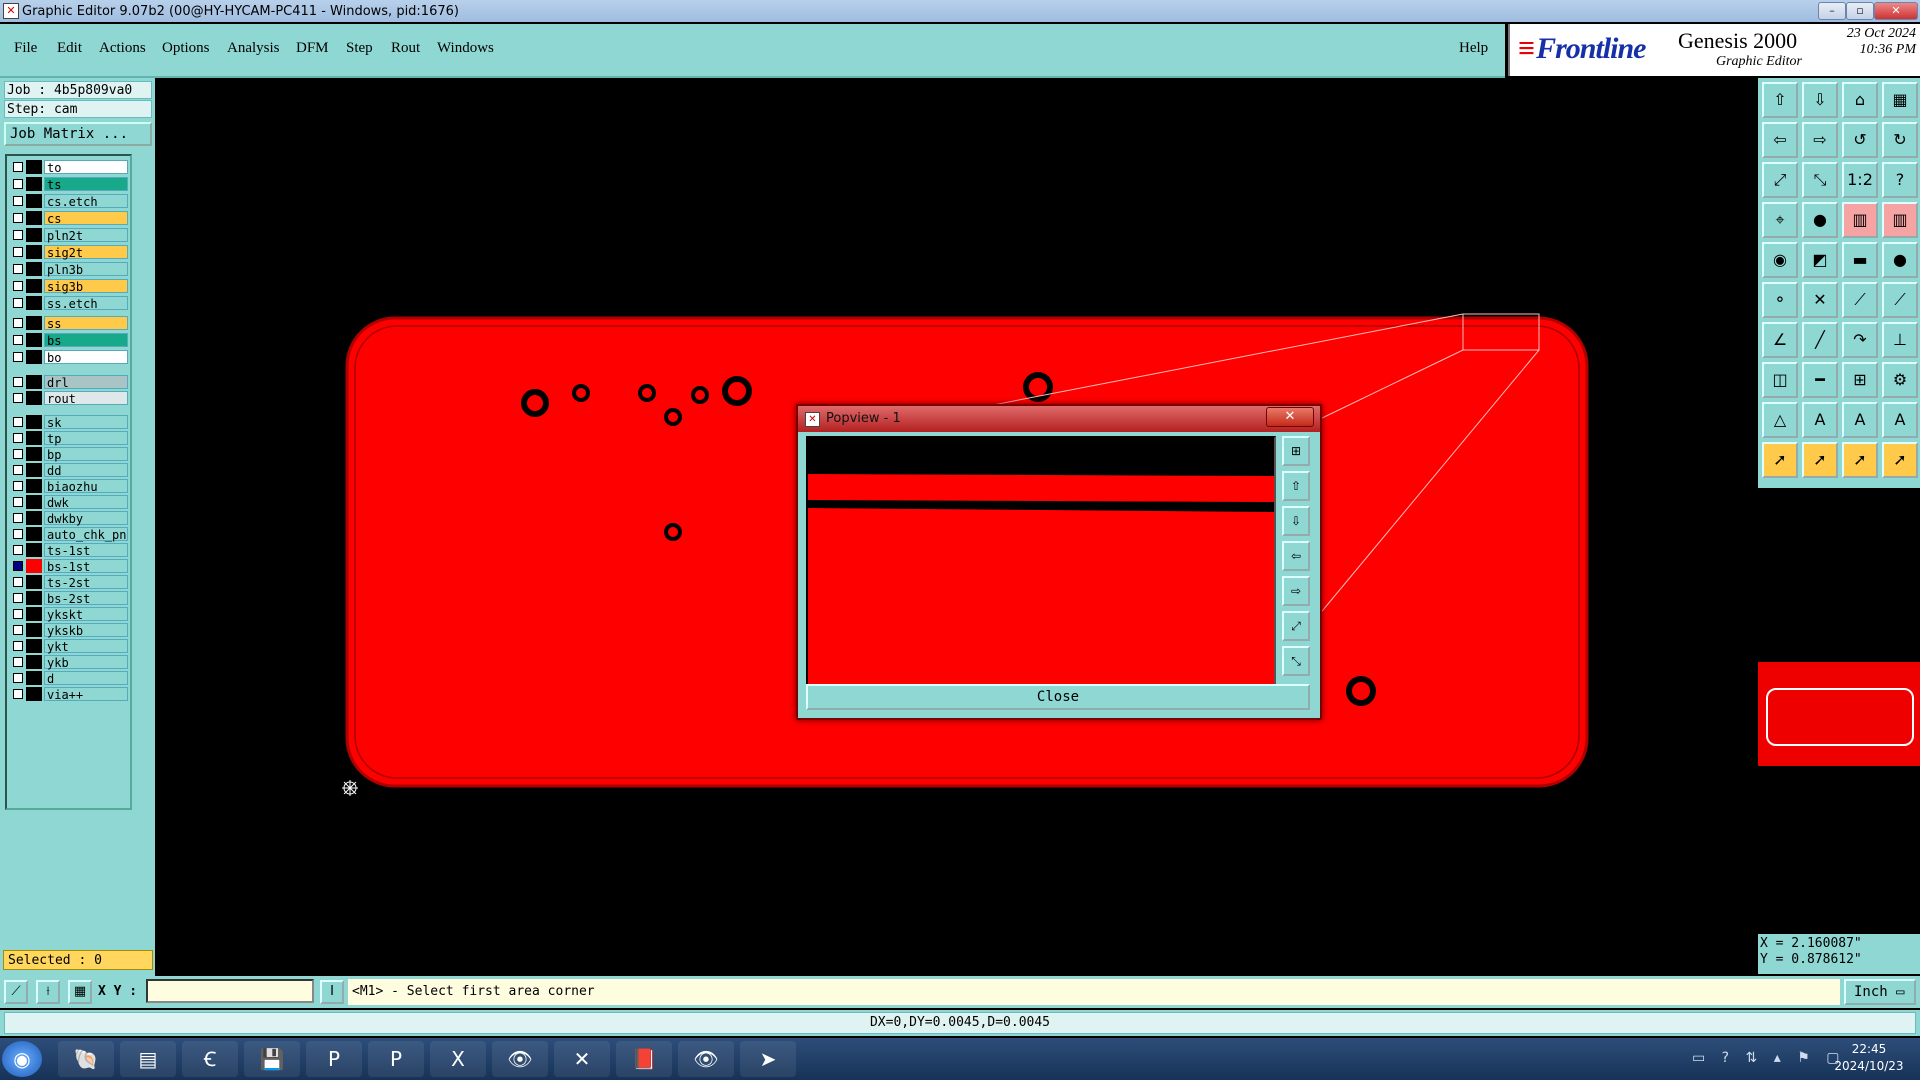 The width and height of the screenshot is (1920, 1080). Describe the element at coordinates (68, 662) in the screenshot. I see `layer-item: ykb` at that location.